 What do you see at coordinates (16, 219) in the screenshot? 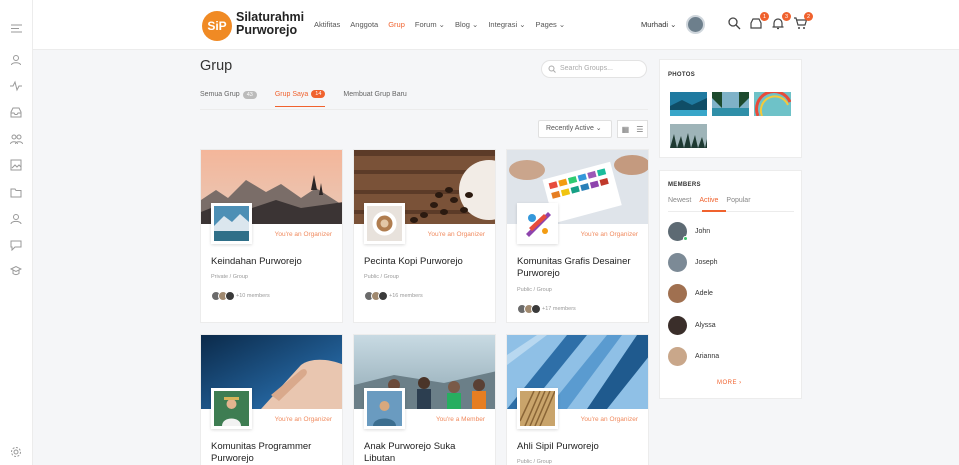
I see `user-group-icon` at bounding box center [16, 219].